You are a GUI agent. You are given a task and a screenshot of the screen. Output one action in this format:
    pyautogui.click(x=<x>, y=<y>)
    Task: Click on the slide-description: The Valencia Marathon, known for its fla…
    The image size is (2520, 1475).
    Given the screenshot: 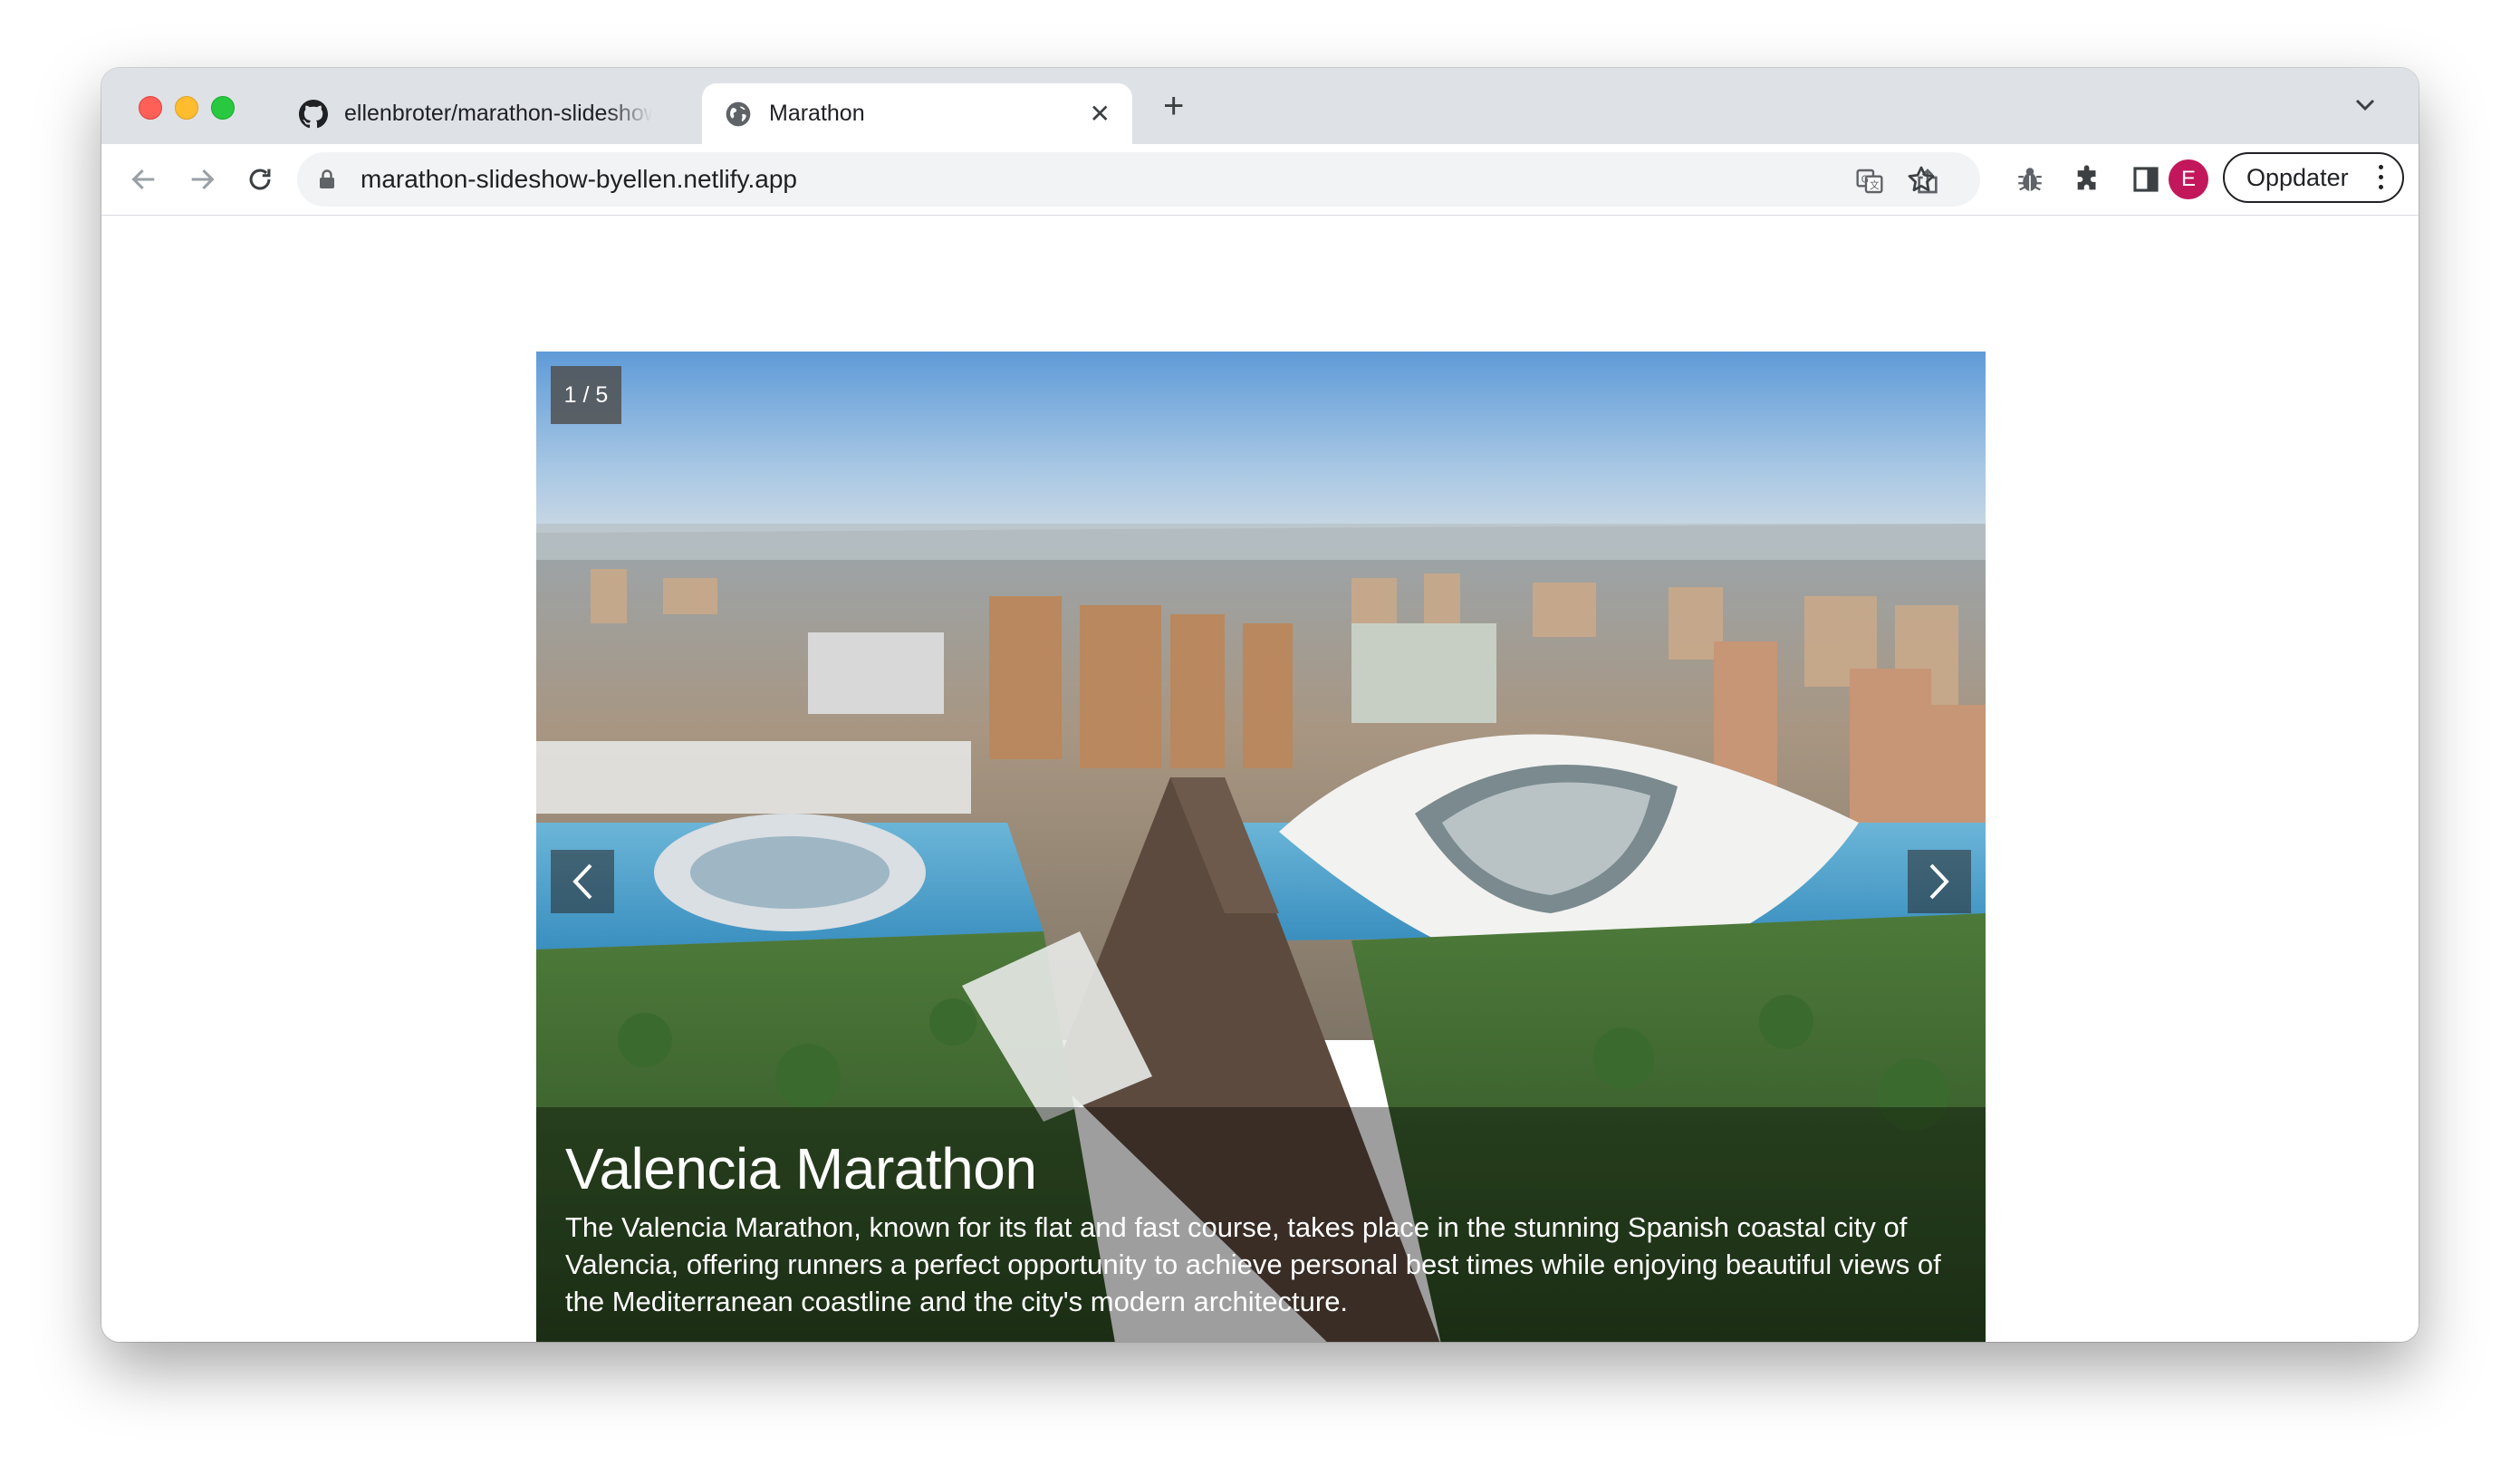 What is the action you would take?
    pyautogui.click(x=1253, y=1264)
    